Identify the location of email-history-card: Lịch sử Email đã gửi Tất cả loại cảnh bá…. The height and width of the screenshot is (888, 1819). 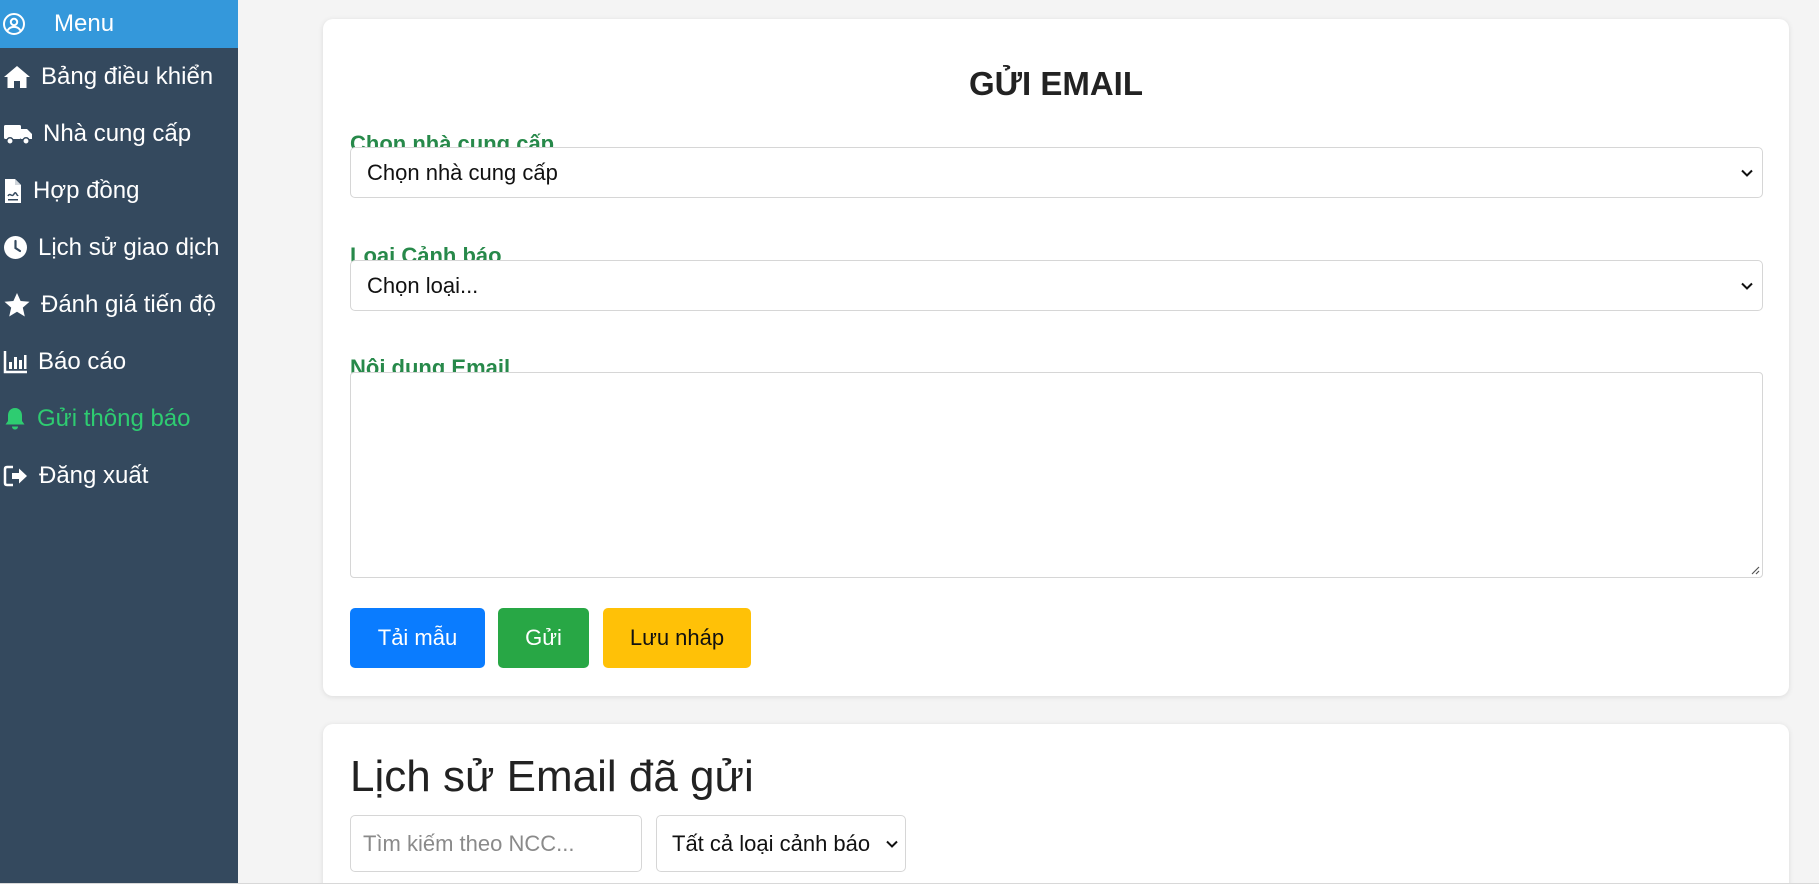
(1056, 806).